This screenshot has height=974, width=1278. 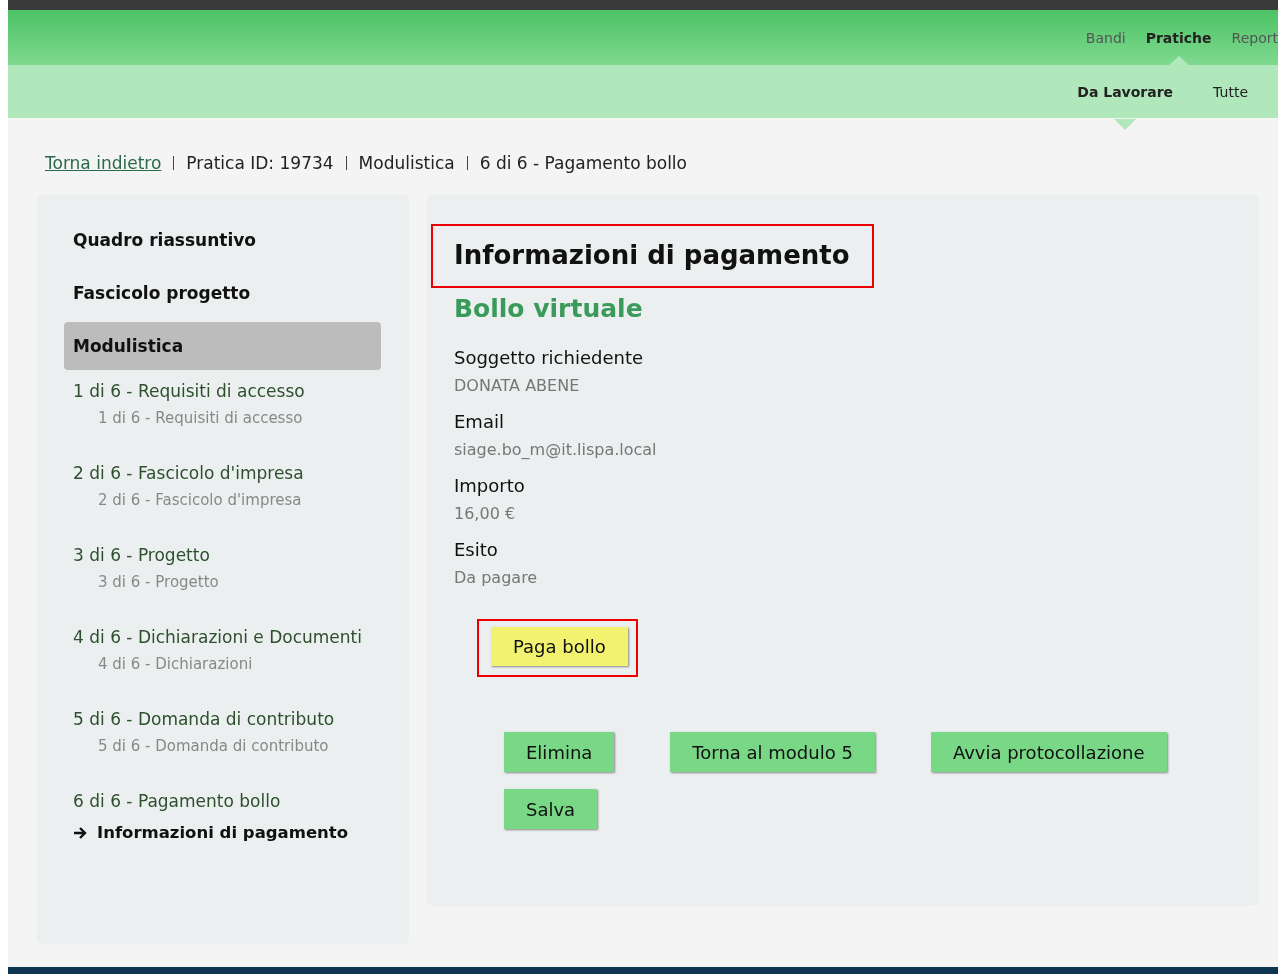 What do you see at coordinates (485, 513) in the screenshot?
I see `field-value: 16,00 €` at bounding box center [485, 513].